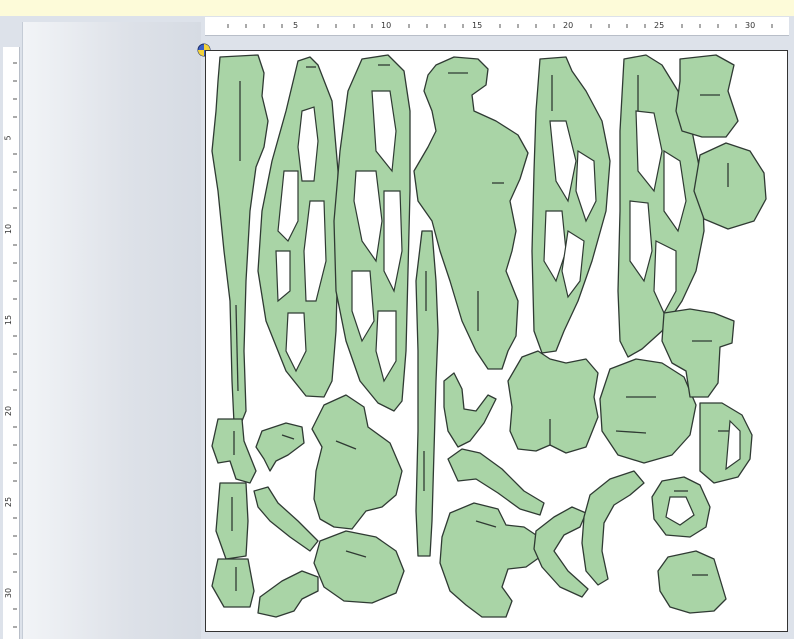 The image size is (794, 639). I want to click on hruler-label-20: 20, so click(568, 25).